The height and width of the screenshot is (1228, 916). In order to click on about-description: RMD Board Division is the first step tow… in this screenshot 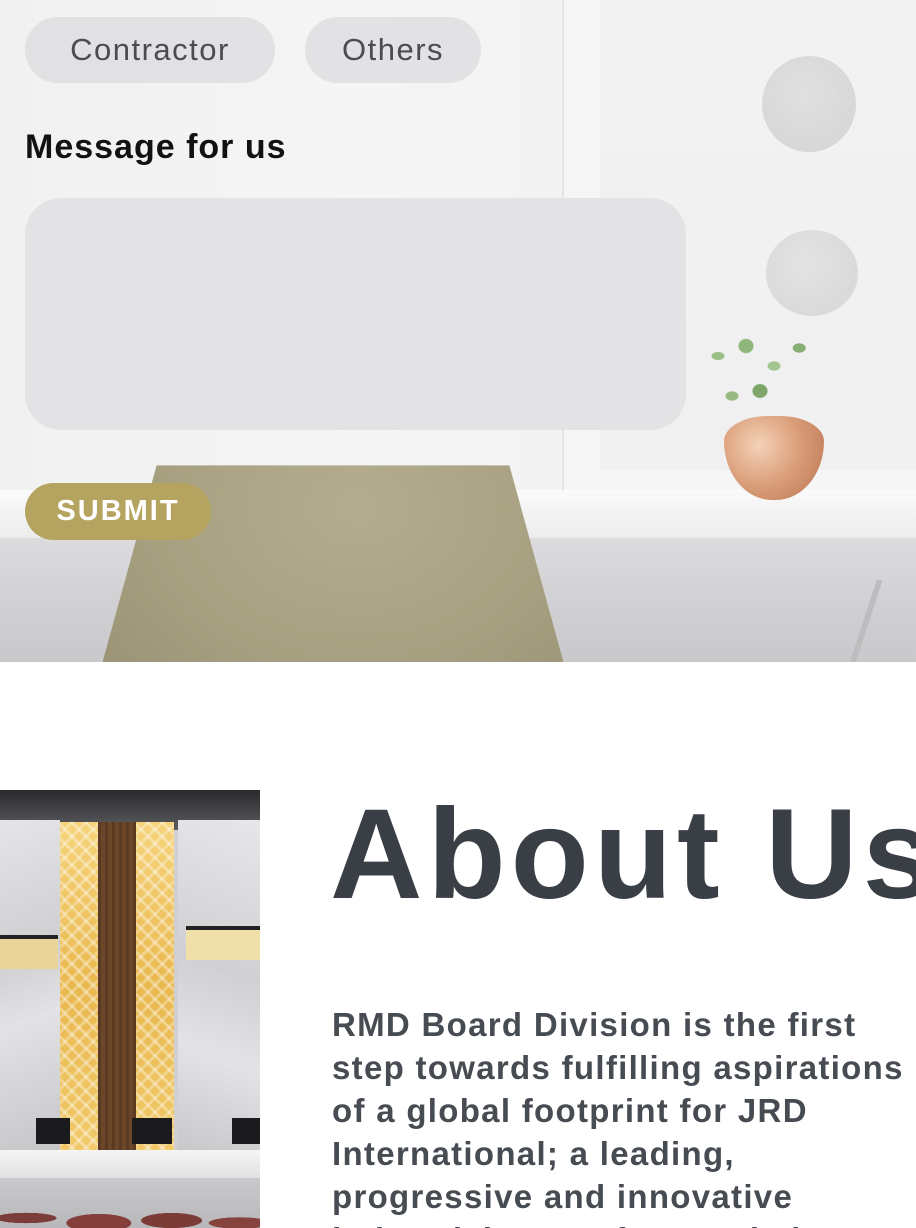, I will do `click(618, 1117)`.